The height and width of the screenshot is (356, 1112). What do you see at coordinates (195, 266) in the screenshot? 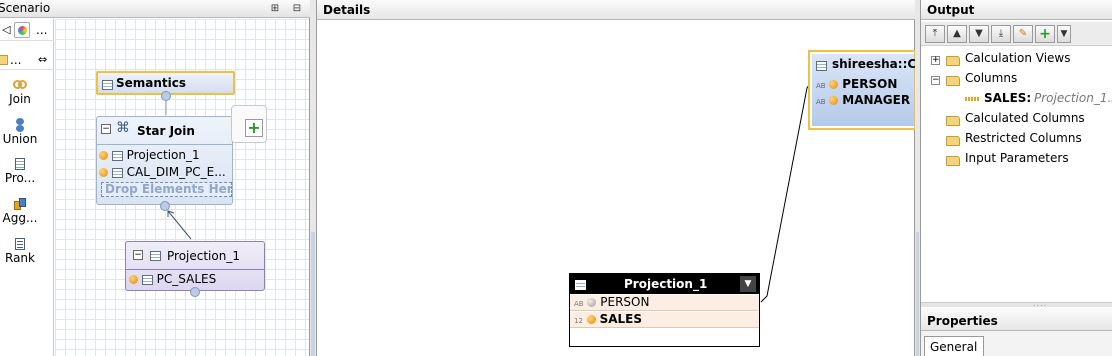
I see `projection-node: − Projection_1 PC_SALES` at bounding box center [195, 266].